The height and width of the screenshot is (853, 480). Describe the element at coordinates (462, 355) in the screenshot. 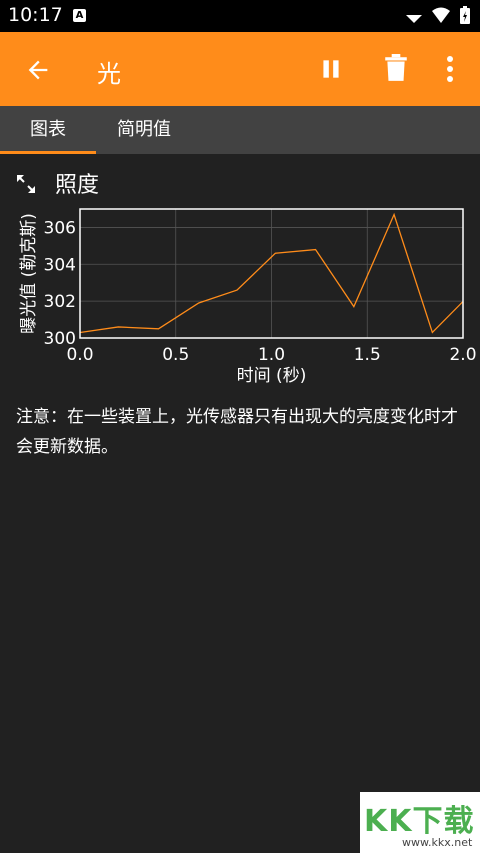

I see `x-tick-label: 2.0` at that location.